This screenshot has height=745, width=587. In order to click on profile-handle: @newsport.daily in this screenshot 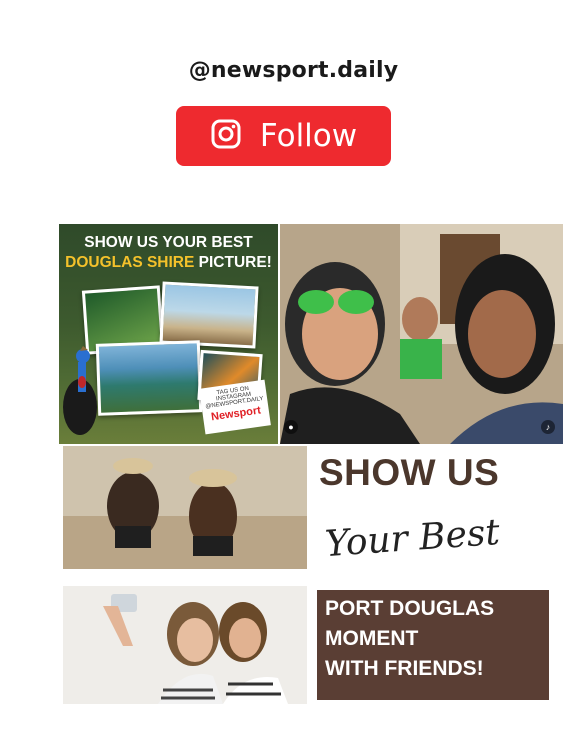, I will do `click(293, 70)`.